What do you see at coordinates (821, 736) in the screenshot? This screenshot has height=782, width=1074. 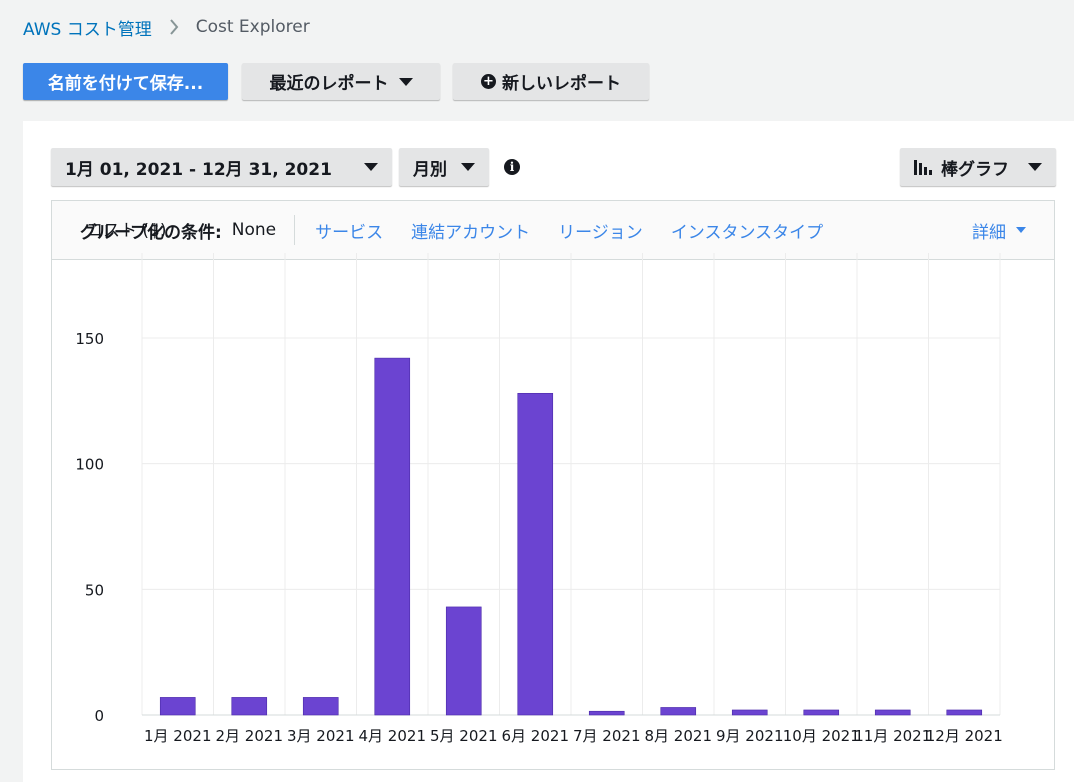 I see `x-tick-label: 10月 2021` at bounding box center [821, 736].